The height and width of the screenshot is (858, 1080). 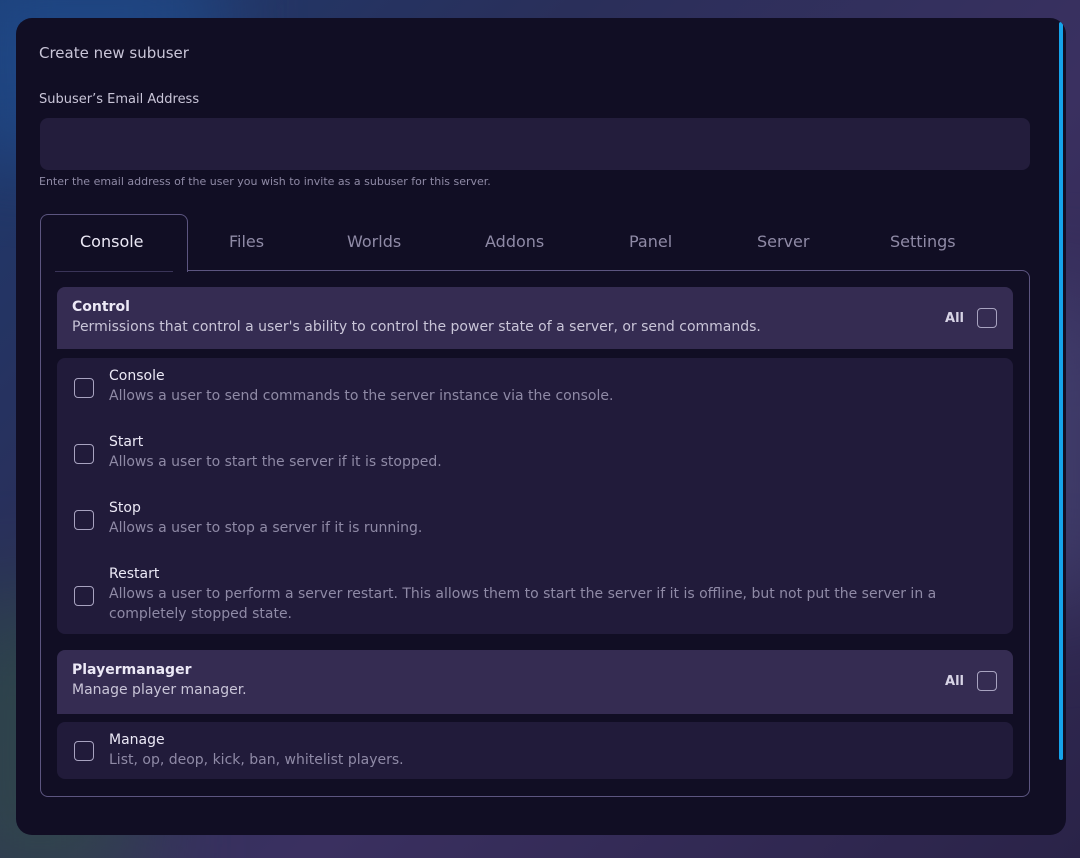 What do you see at coordinates (783, 241) in the screenshot?
I see `tab-server: Server` at bounding box center [783, 241].